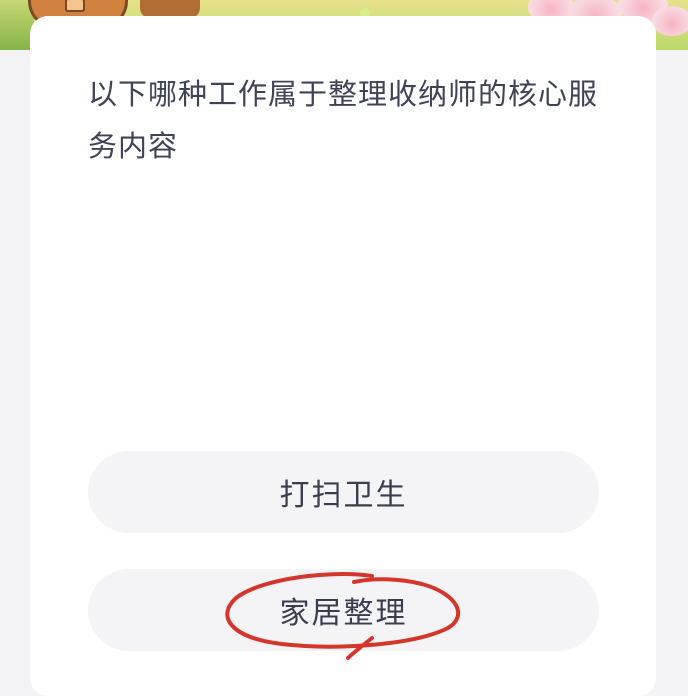  What do you see at coordinates (75, 6) in the screenshot?
I see `character-badge-icon` at bounding box center [75, 6].